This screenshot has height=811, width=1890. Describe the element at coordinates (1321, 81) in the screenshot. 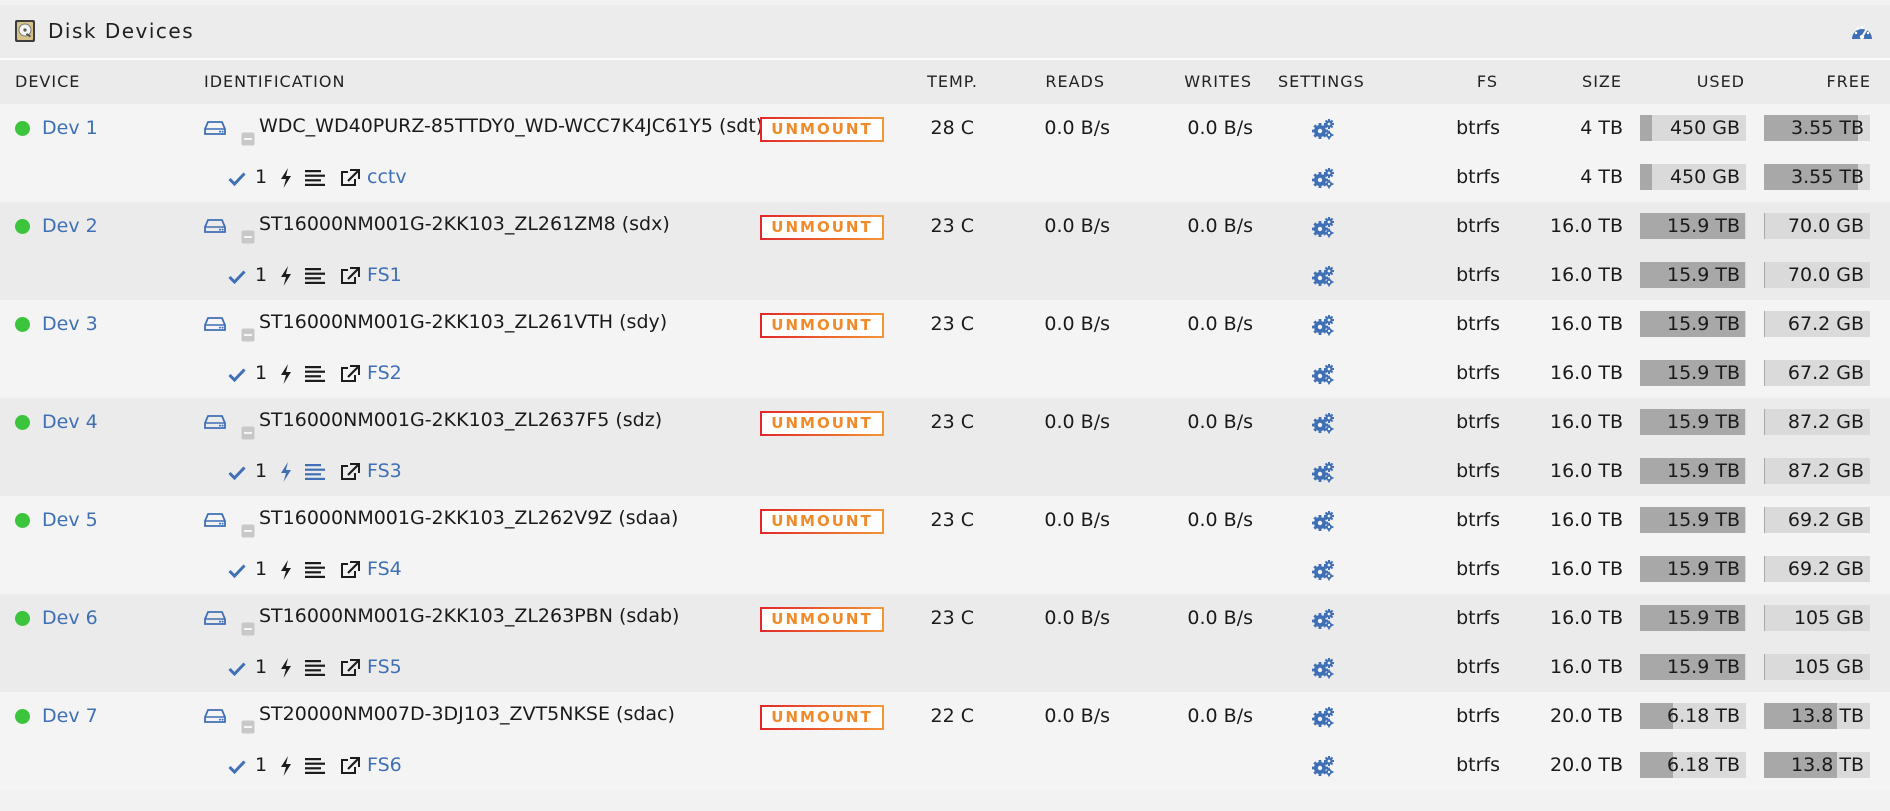

I see `col-settings: SETTINGS` at that location.